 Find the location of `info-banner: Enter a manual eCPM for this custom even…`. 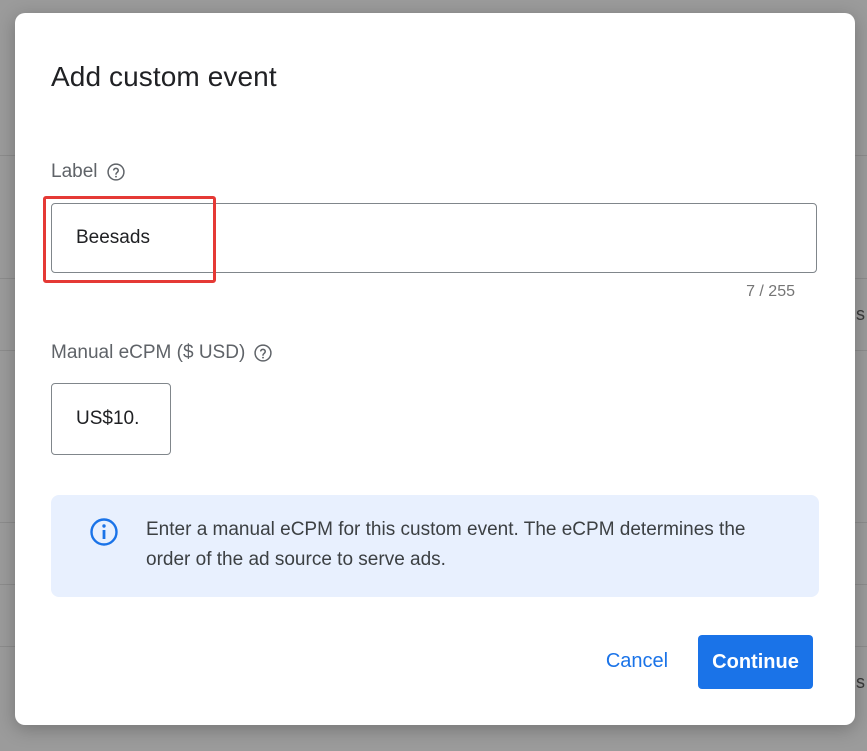

info-banner: Enter a manual eCPM for this custom even… is located at coordinates (435, 546).